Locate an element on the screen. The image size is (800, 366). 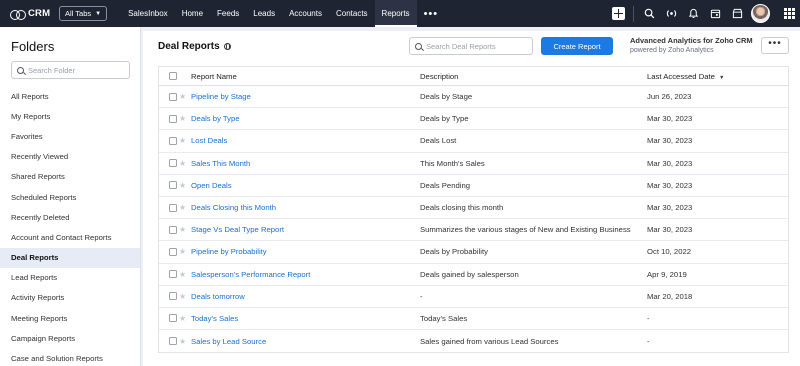
more-tabs-button: ••• is located at coordinates (431, 13).